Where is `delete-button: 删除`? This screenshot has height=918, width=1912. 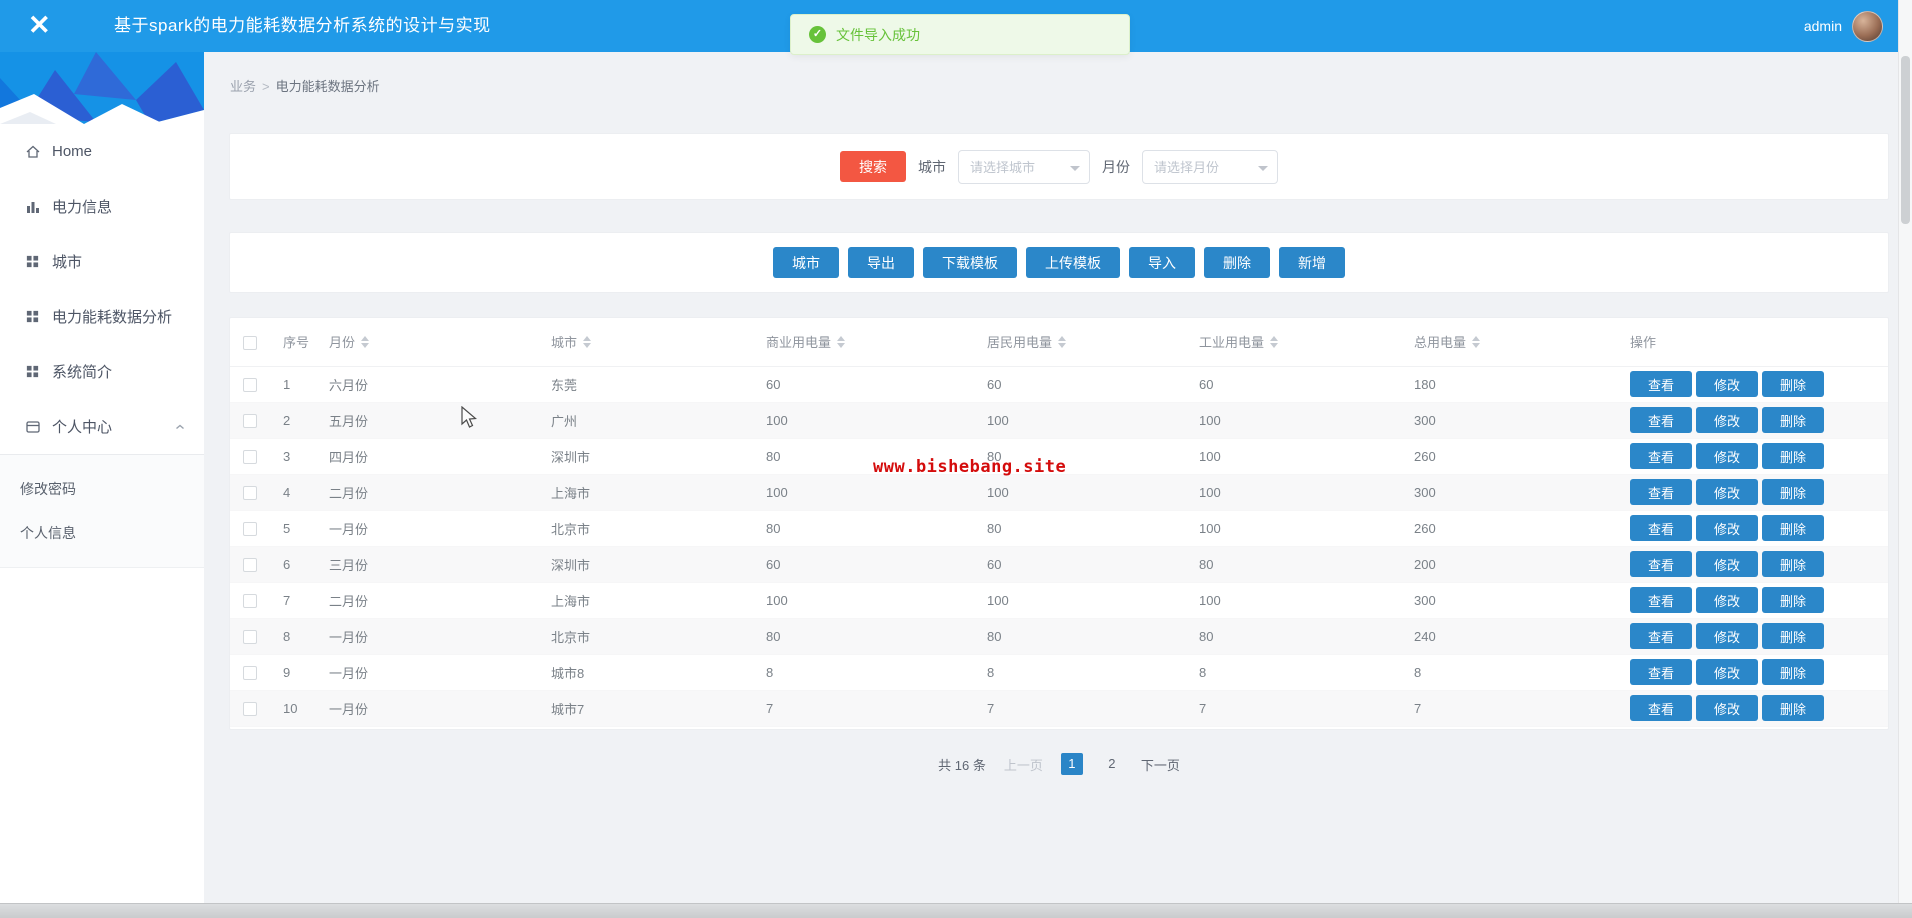 delete-button: 删除 is located at coordinates (1237, 262).